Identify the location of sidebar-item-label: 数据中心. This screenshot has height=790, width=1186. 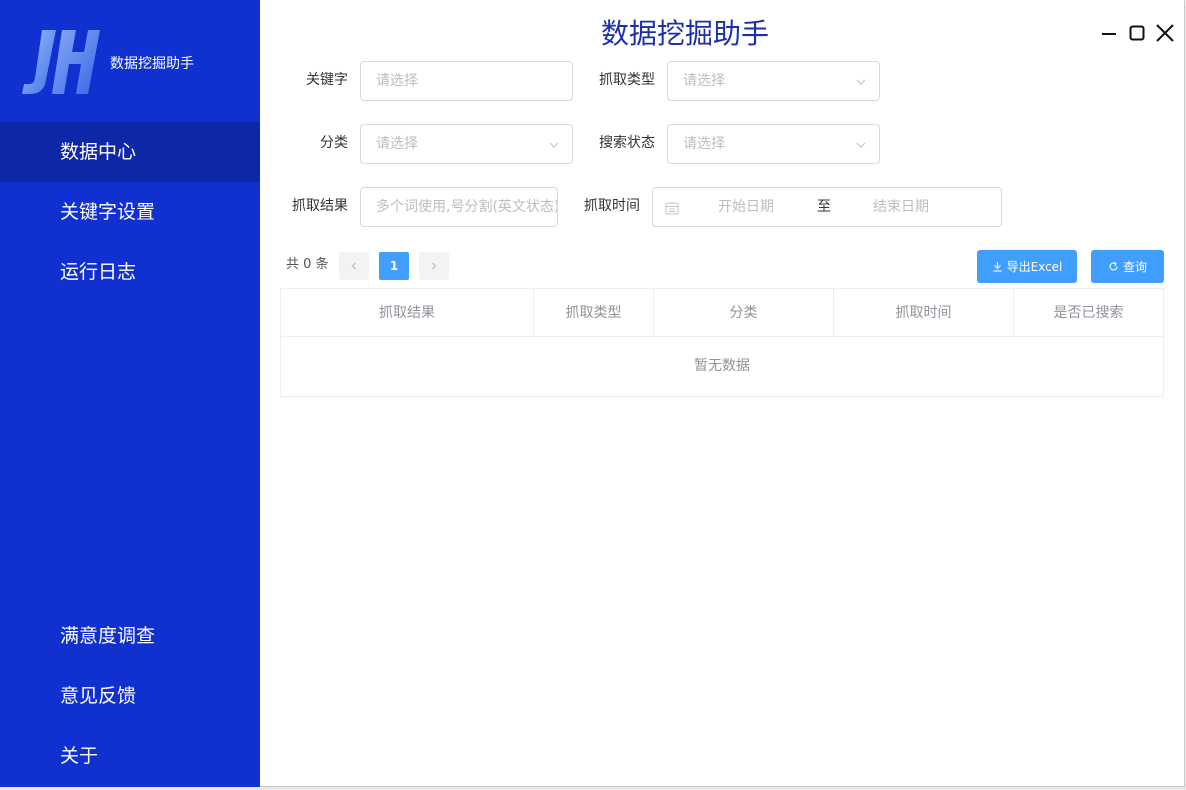
(98, 152).